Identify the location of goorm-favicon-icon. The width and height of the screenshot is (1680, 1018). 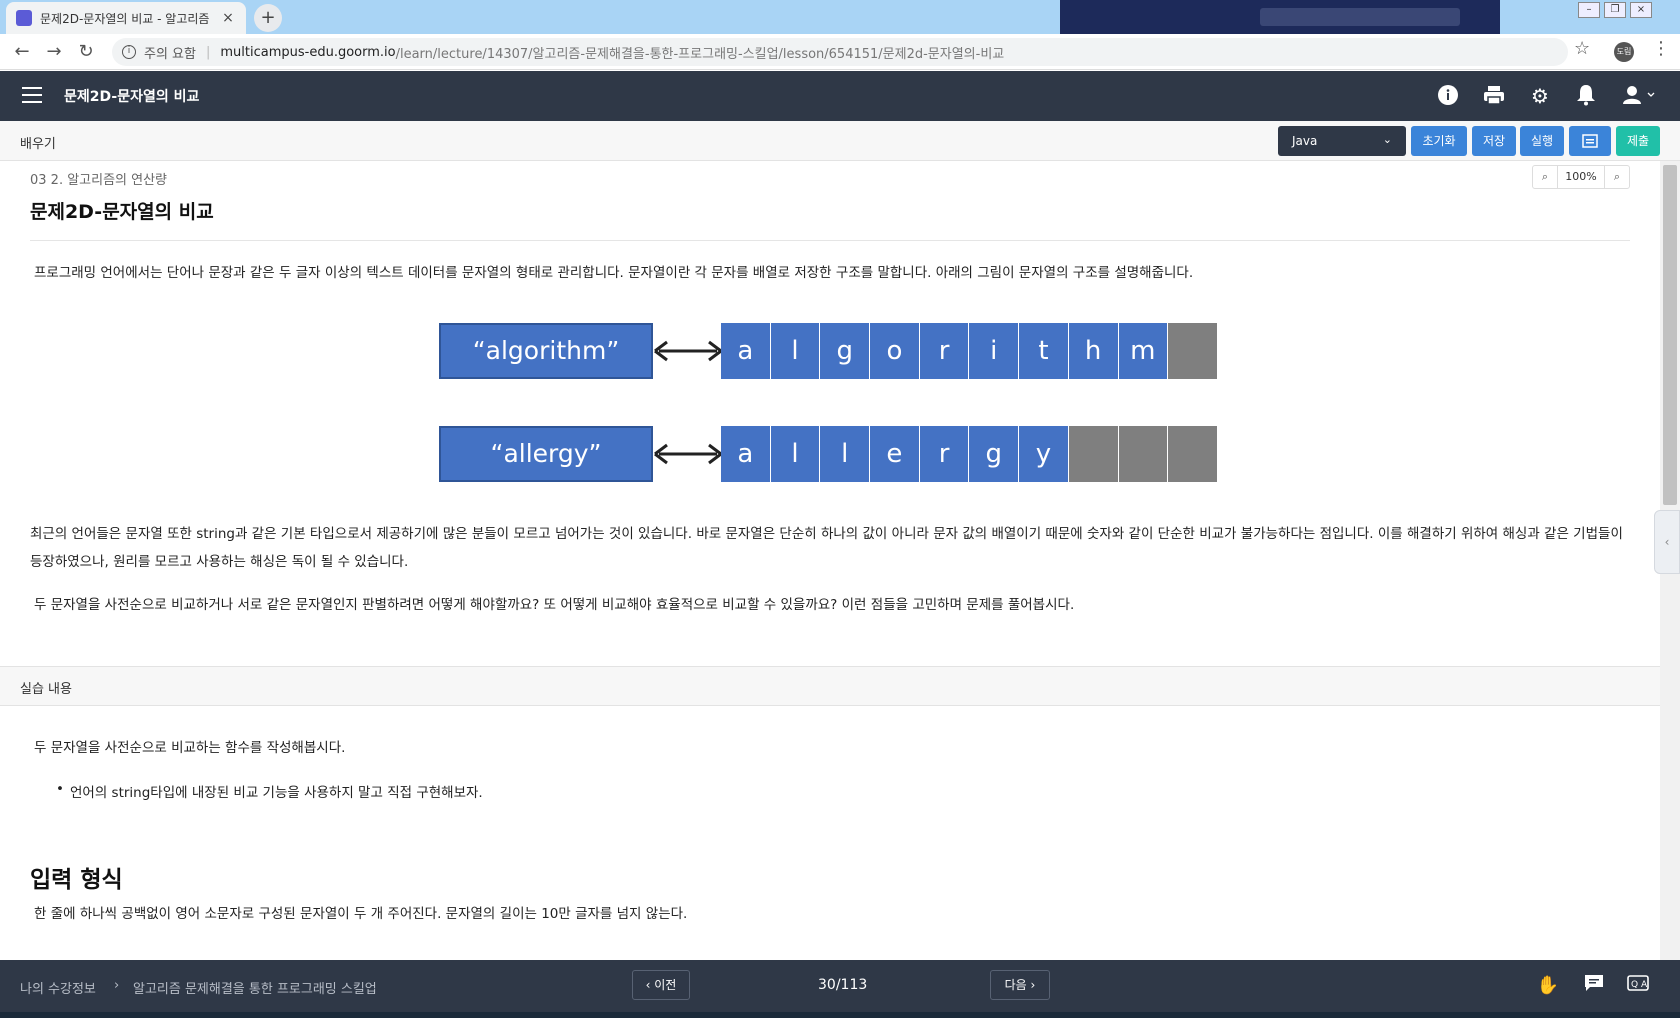
(24, 18).